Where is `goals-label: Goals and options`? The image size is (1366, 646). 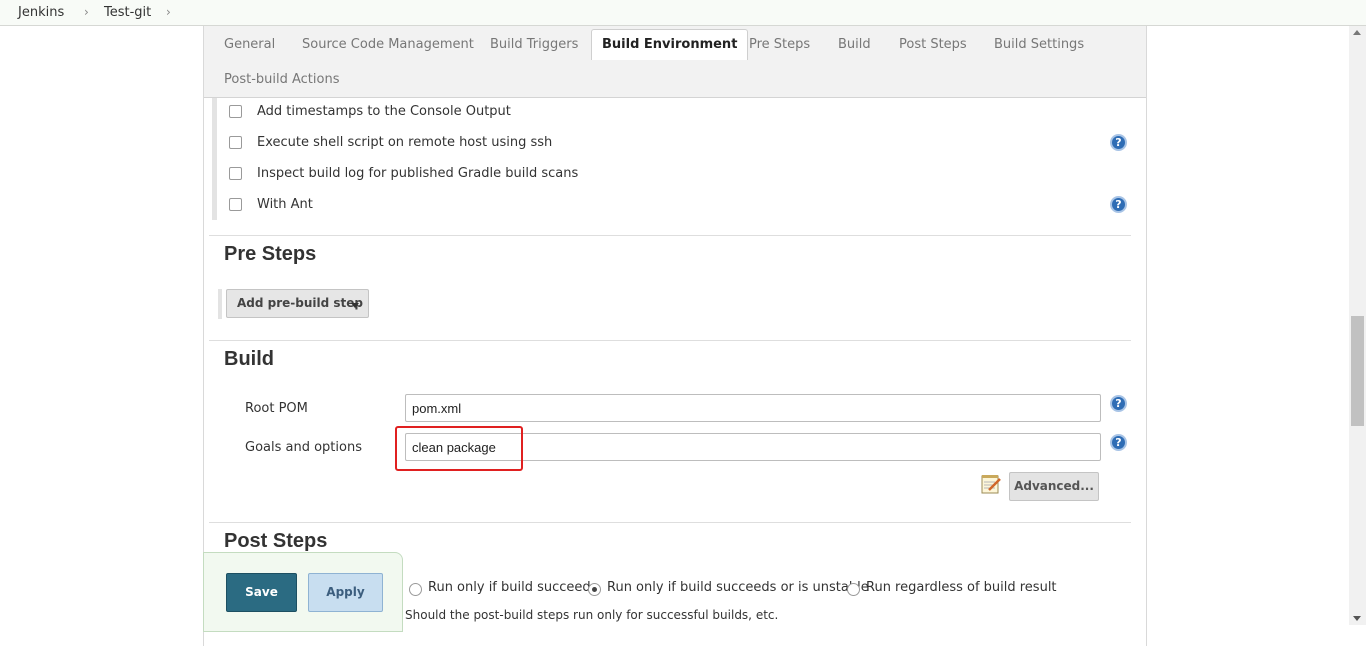 goals-label: Goals and options is located at coordinates (303, 447).